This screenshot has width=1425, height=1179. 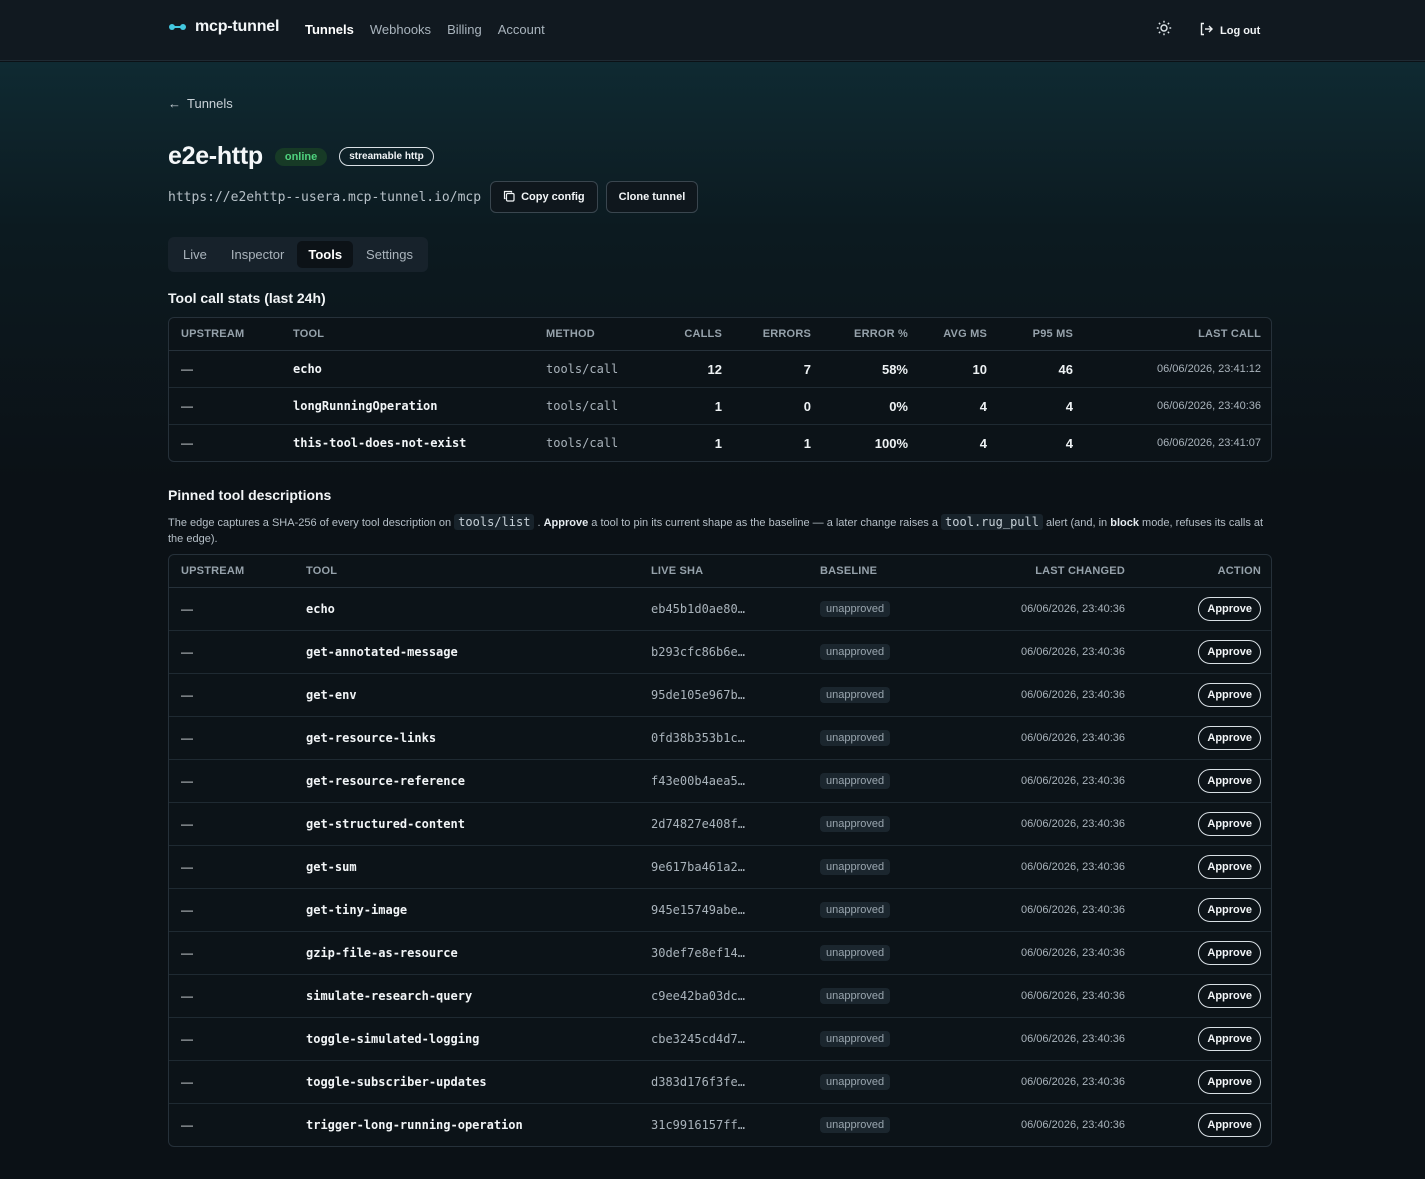 What do you see at coordinates (694, 406) in the screenshot?
I see `calls-cell: 1` at bounding box center [694, 406].